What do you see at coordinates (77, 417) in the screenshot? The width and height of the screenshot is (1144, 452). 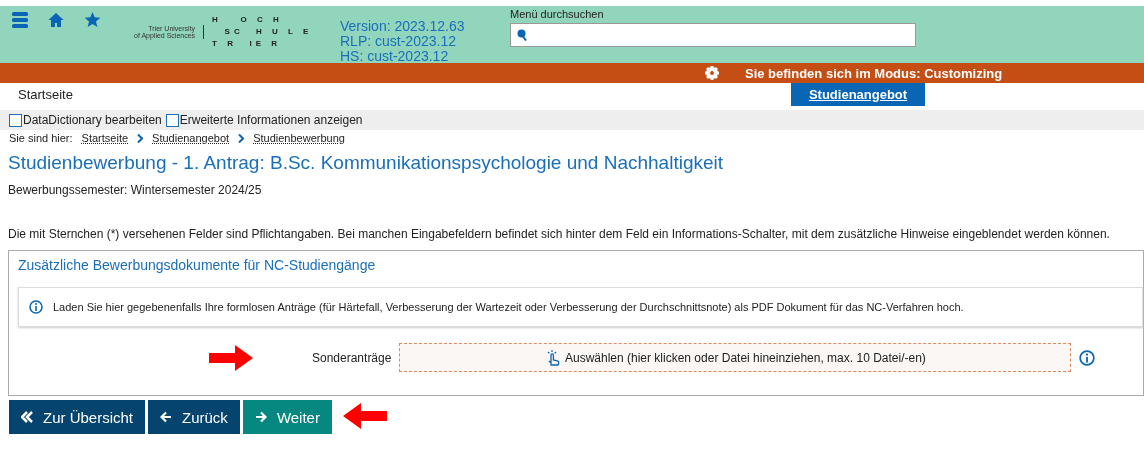 I see `nav-button: Zur Übersicht` at bounding box center [77, 417].